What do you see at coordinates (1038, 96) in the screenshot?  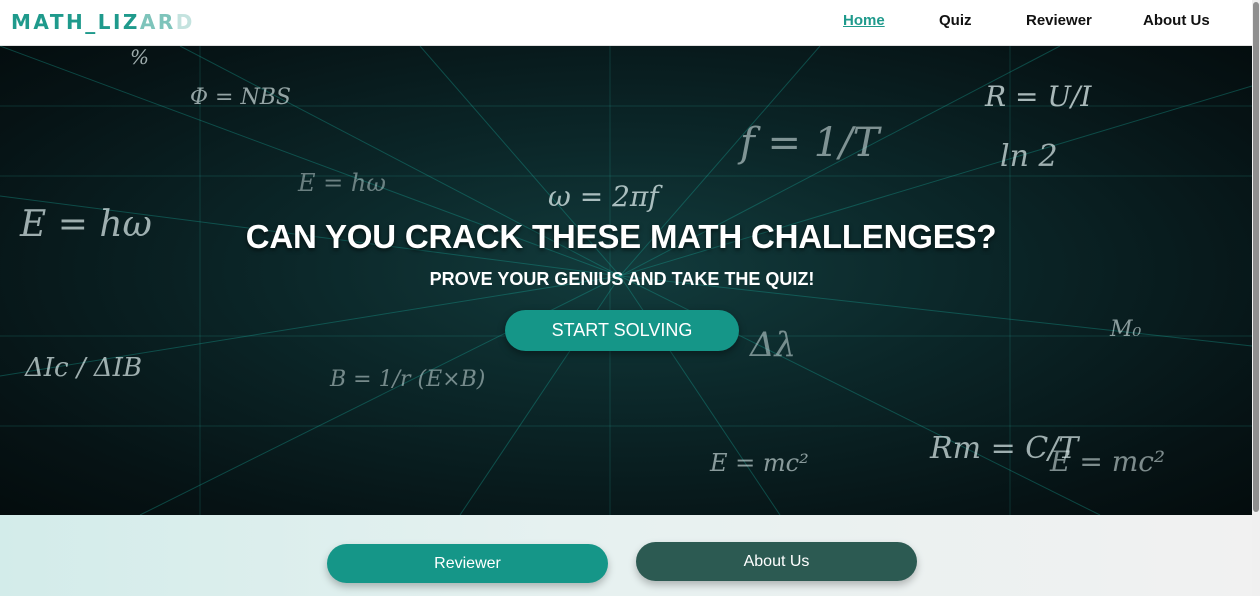 I see `bg-formula: R = U/I` at bounding box center [1038, 96].